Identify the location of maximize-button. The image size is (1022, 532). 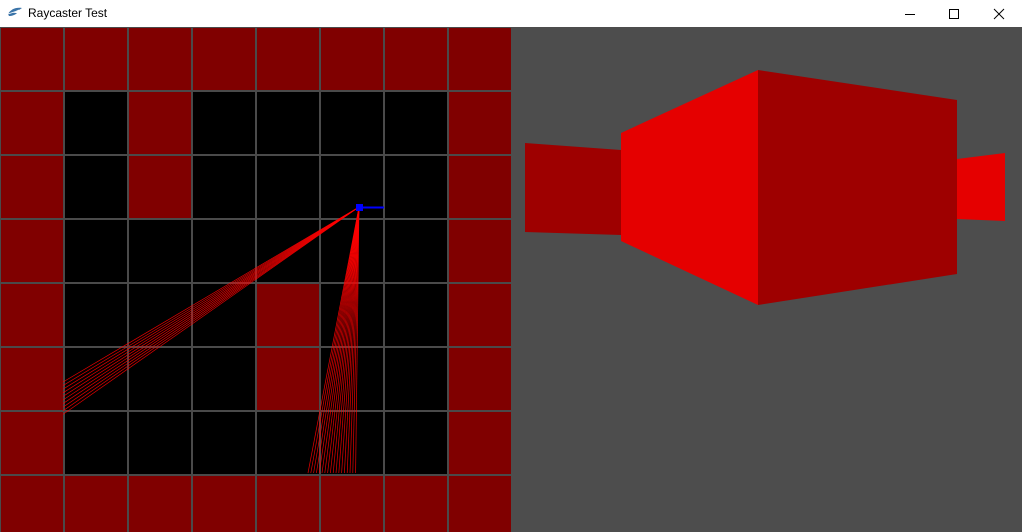
(954, 13).